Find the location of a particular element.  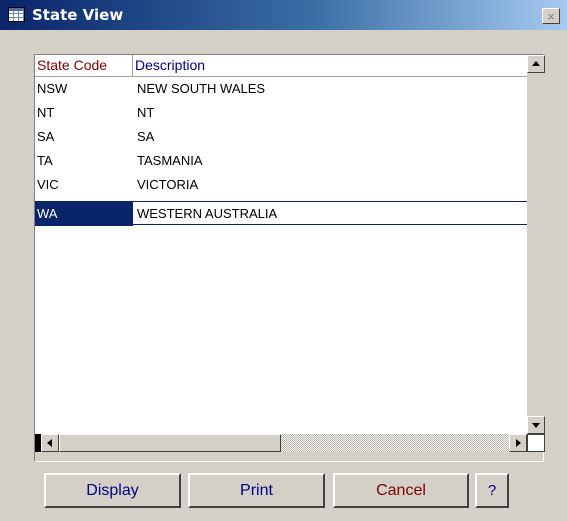

state-code-cell: NSW is located at coordinates (52, 88).